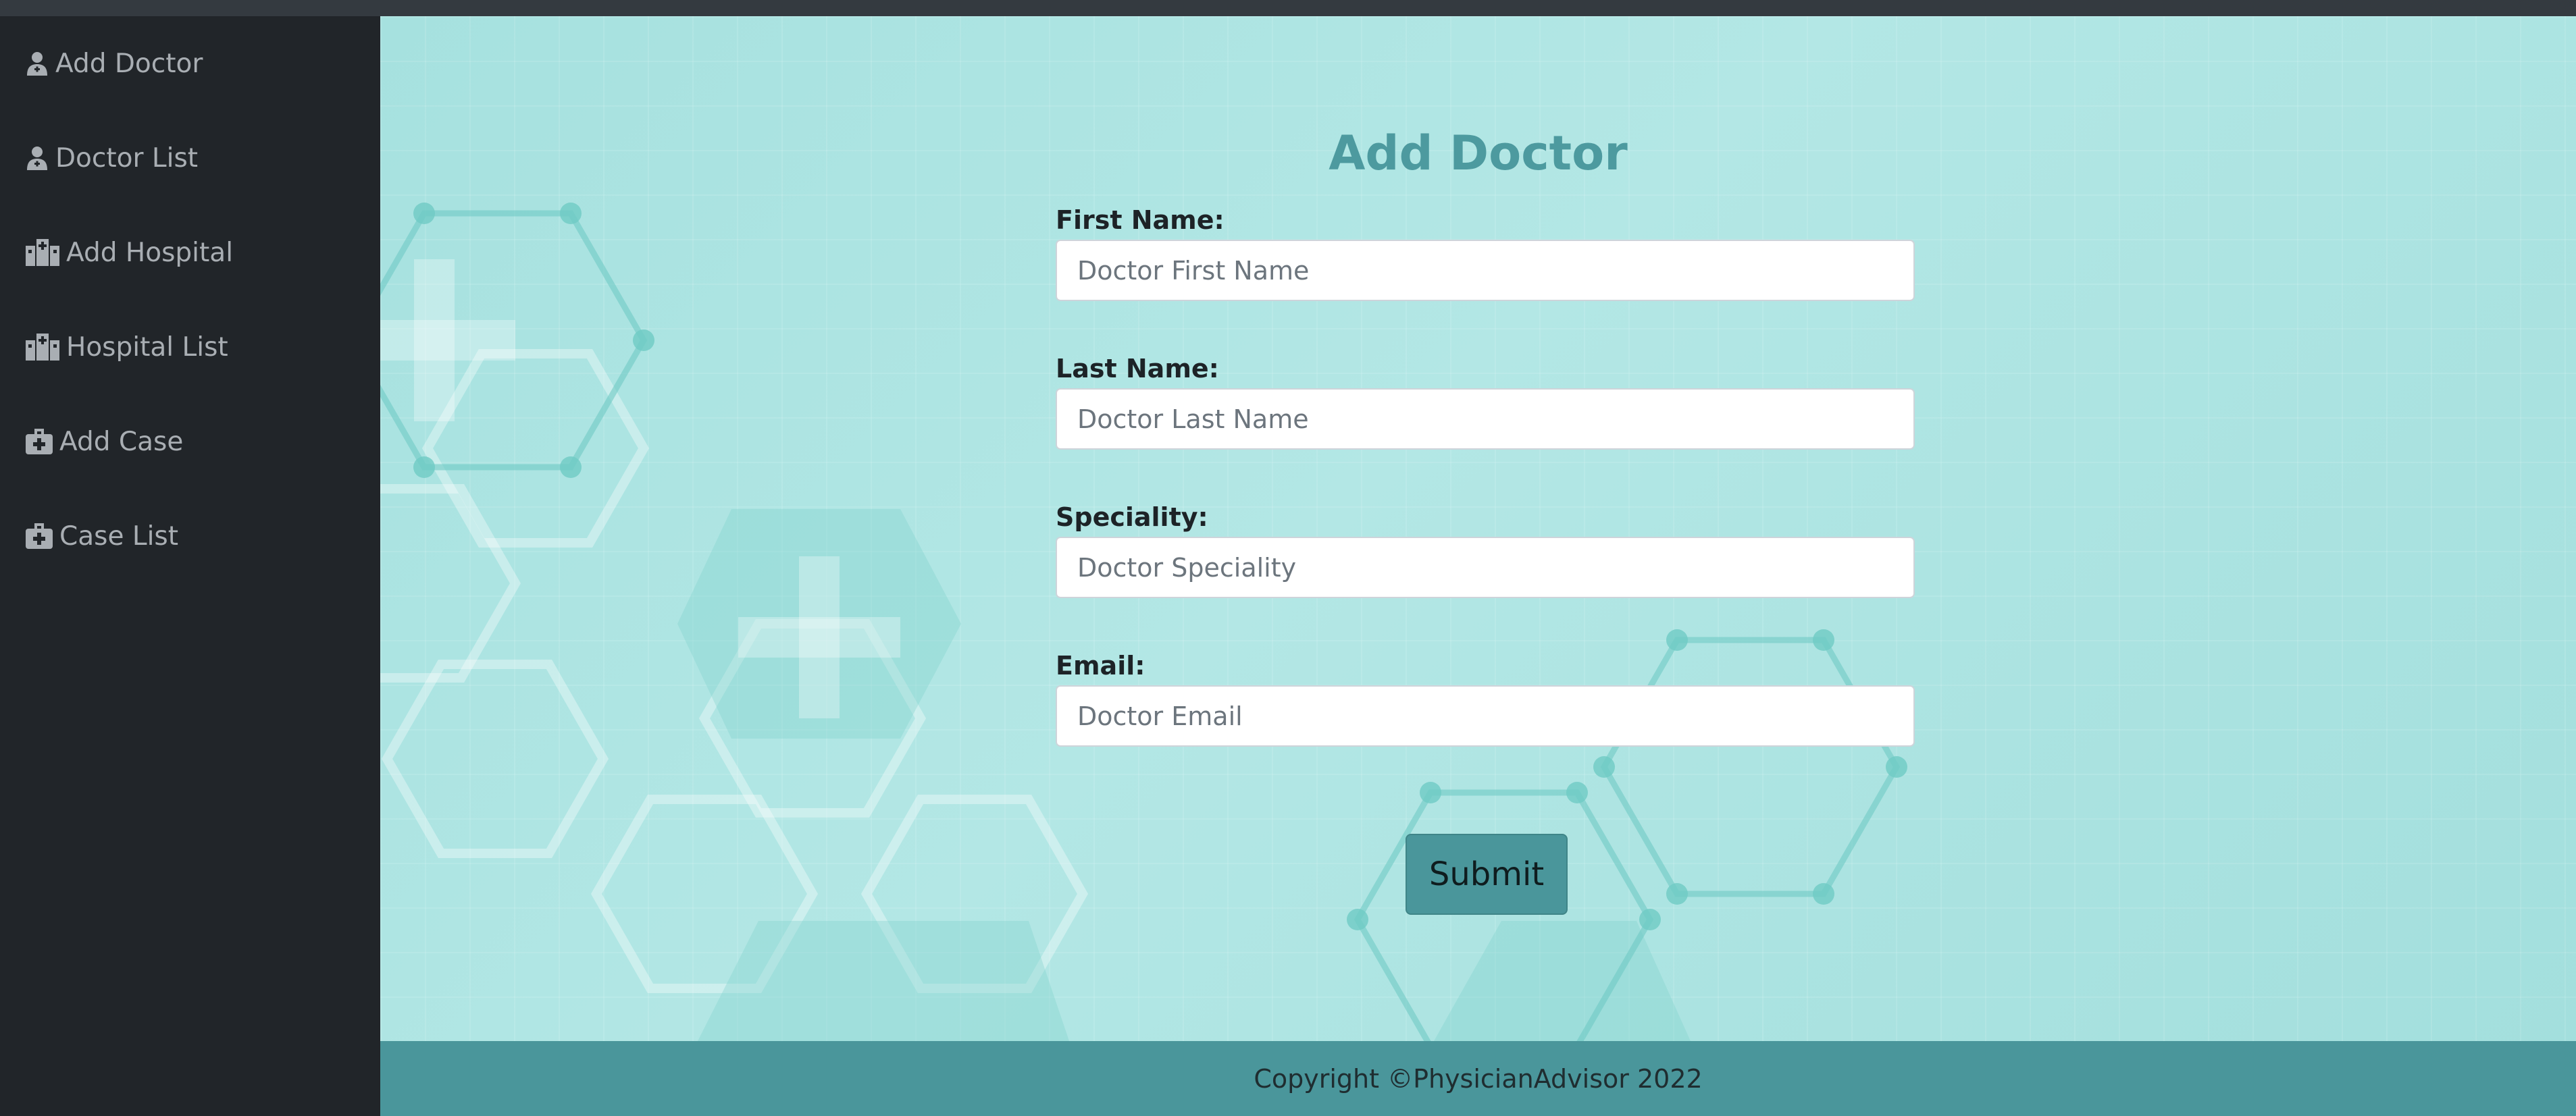 The width and height of the screenshot is (2576, 1116). I want to click on email-label: Email:, so click(1100, 666).